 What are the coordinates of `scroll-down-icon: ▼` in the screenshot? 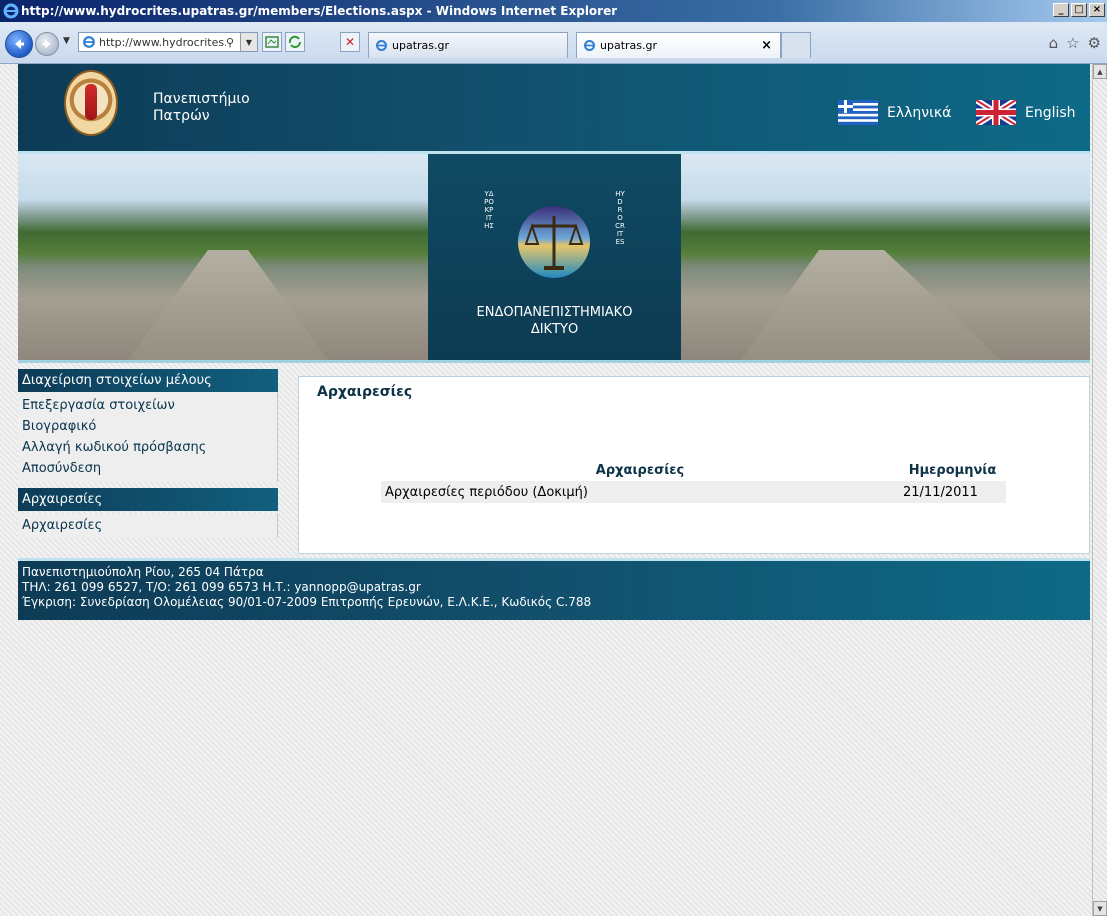 It's located at (1100, 908).